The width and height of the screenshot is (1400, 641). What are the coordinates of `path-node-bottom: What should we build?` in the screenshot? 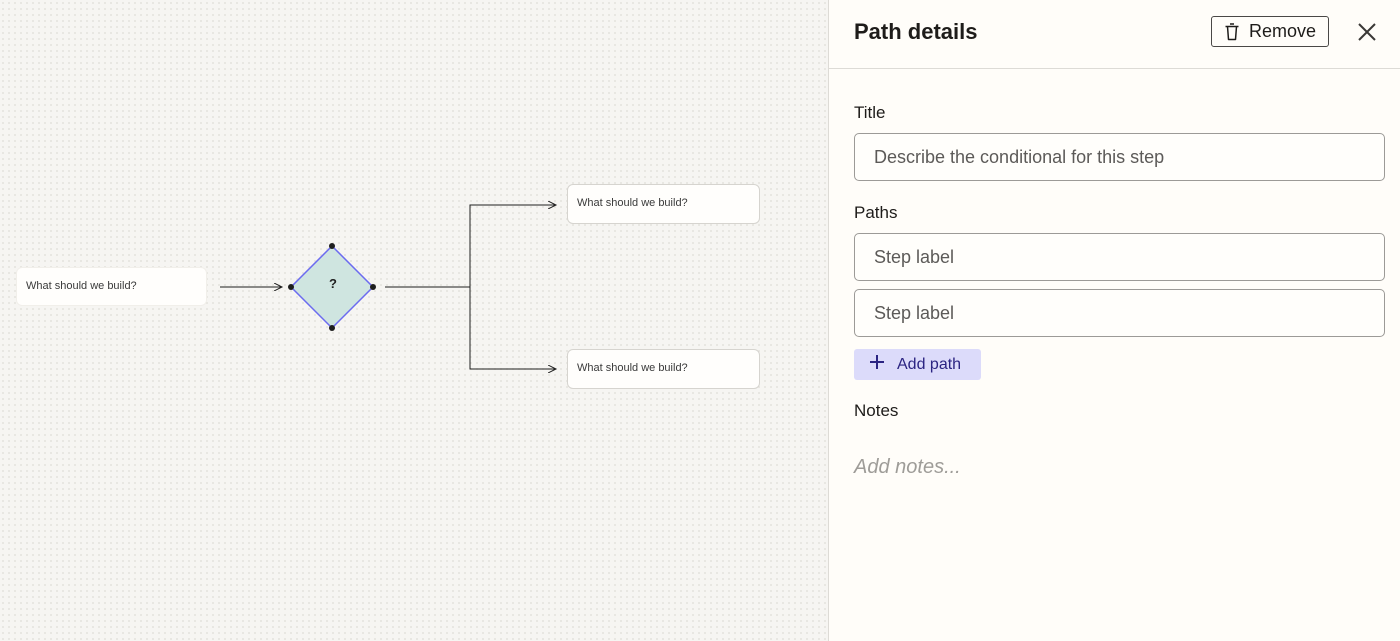 It's located at (663, 369).